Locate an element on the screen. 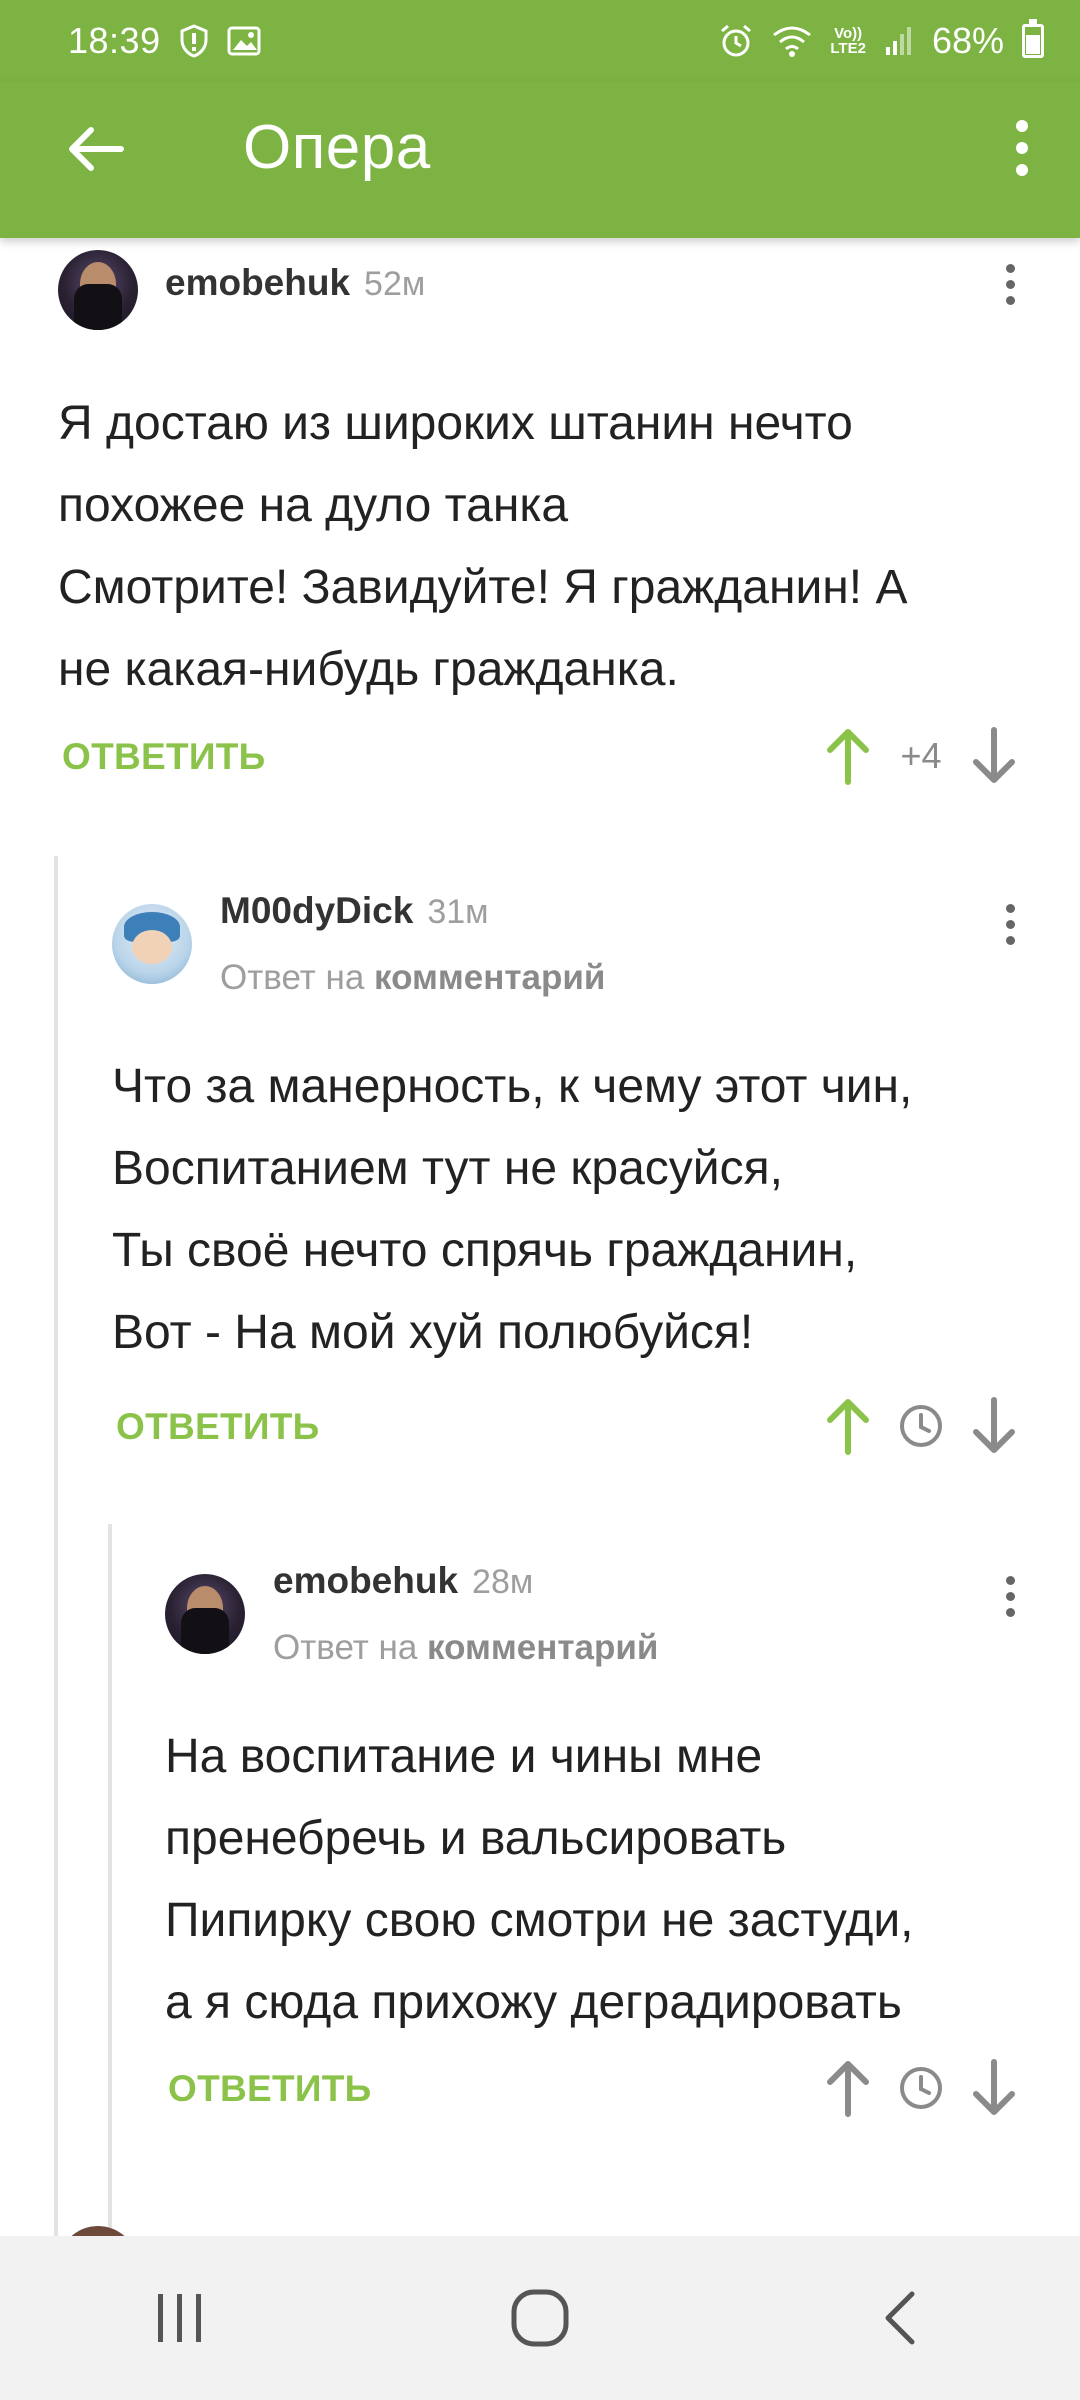 The image size is (1080, 2400). network-label: LTE2 is located at coordinates (848, 48).